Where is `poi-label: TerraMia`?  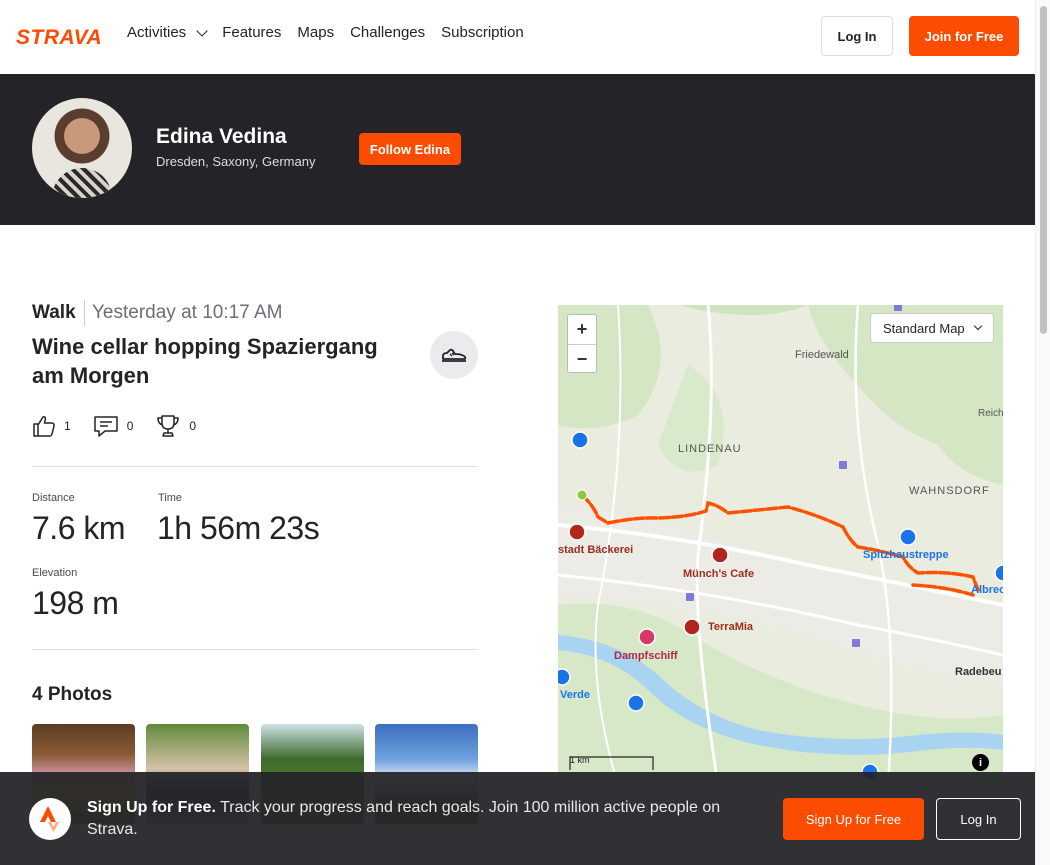
poi-label: TerraMia is located at coordinates (731, 627).